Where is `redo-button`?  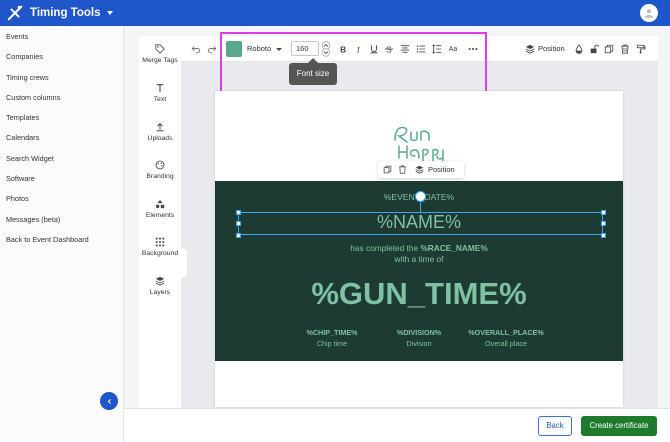 redo-button is located at coordinates (212, 49).